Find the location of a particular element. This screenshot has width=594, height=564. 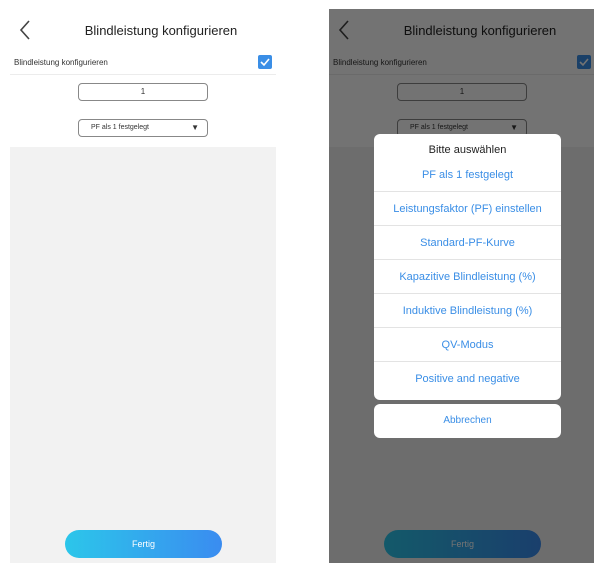

config-checkbox is located at coordinates (265, 62).